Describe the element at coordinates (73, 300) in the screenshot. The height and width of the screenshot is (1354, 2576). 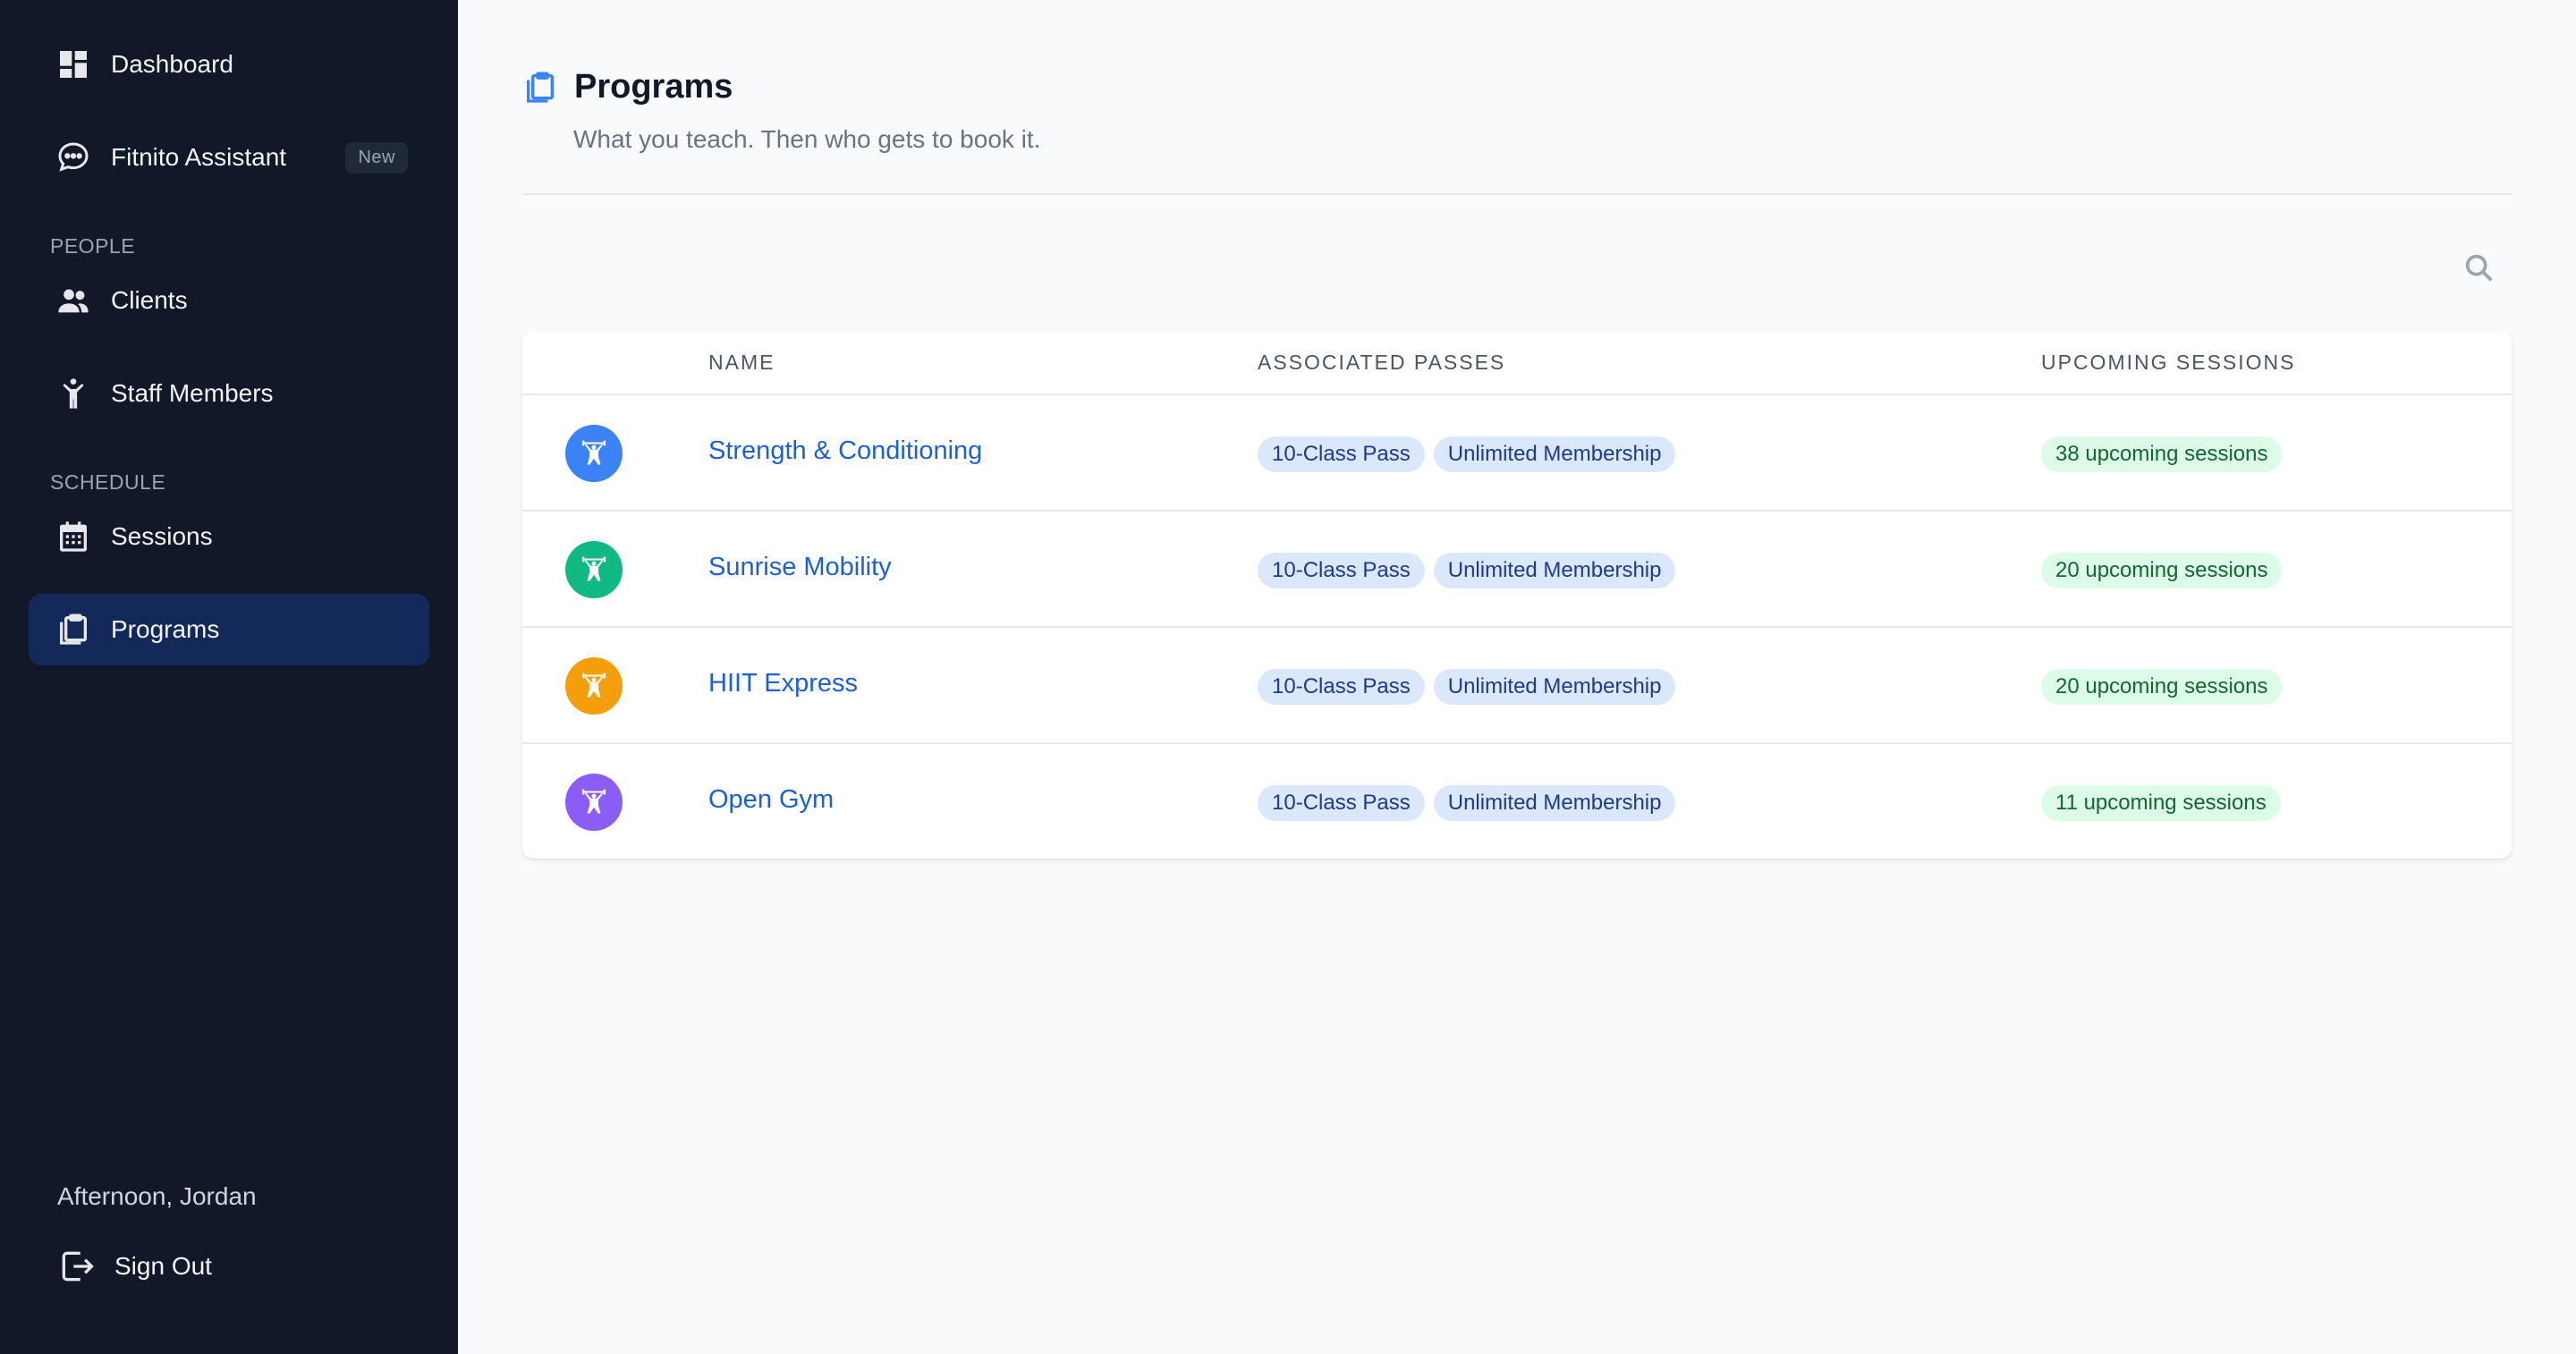
I see `people-icon` at that location.